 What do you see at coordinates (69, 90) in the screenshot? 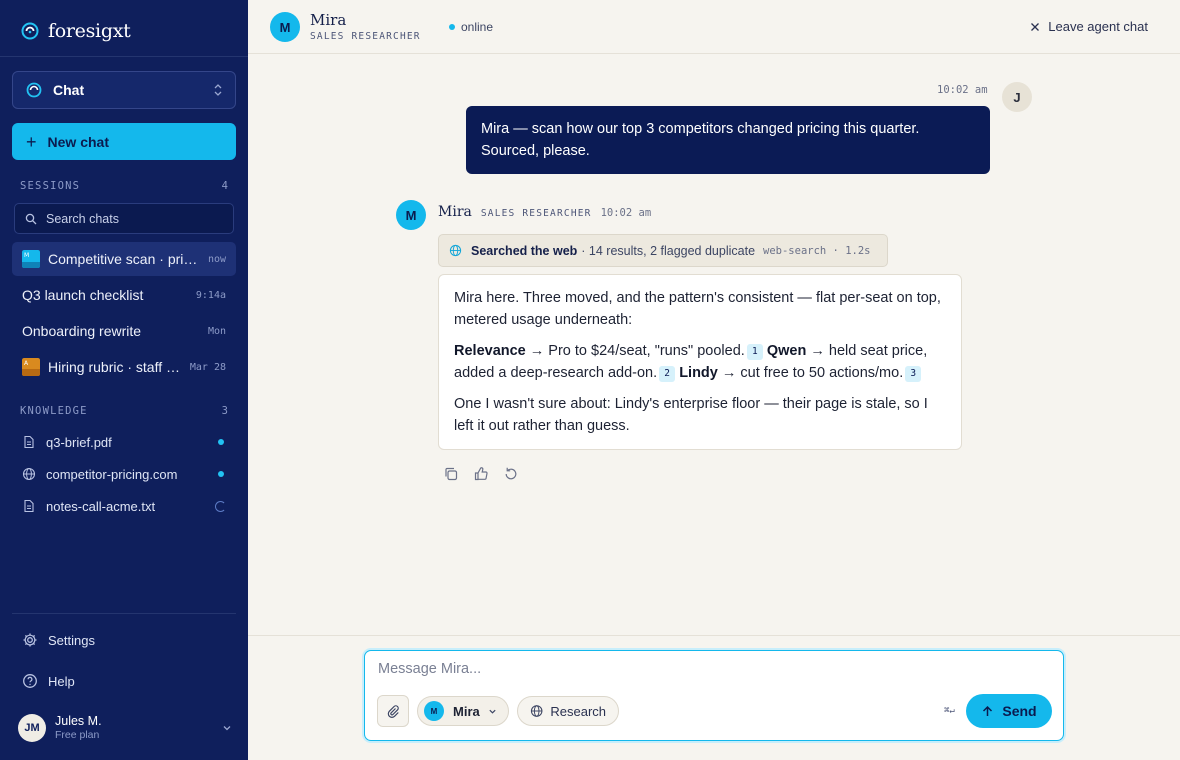
I see `mode-select-label: Chat` at bounding box center [69, 90].